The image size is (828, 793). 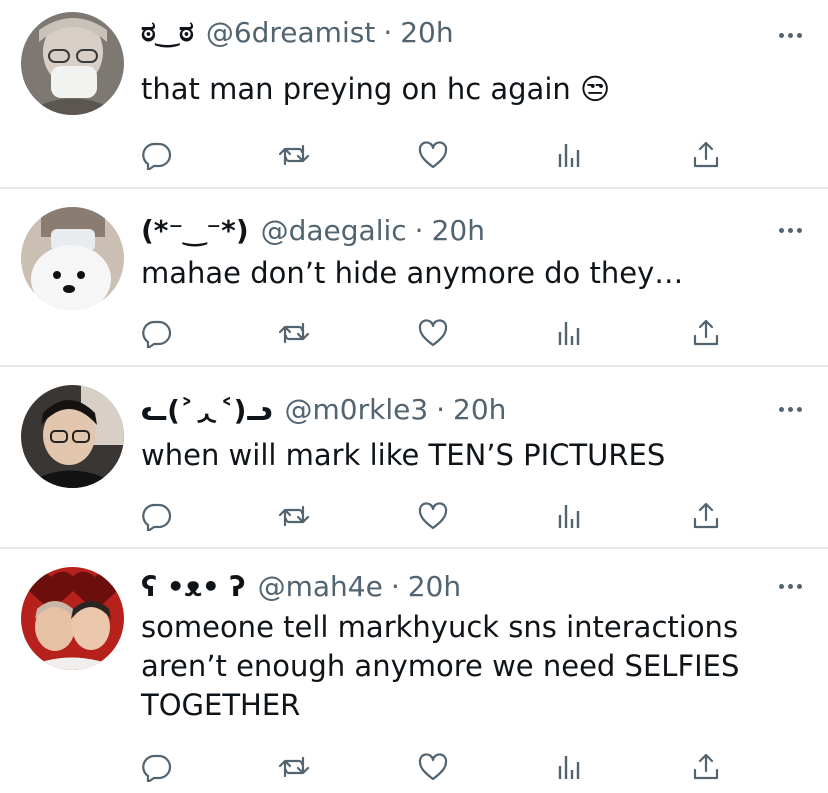 What do you see at coordinates (193, 586) in the screenshot?
I see `display-name: ʕ •ᴥ• ʔ` at bounding box center [193, 586].